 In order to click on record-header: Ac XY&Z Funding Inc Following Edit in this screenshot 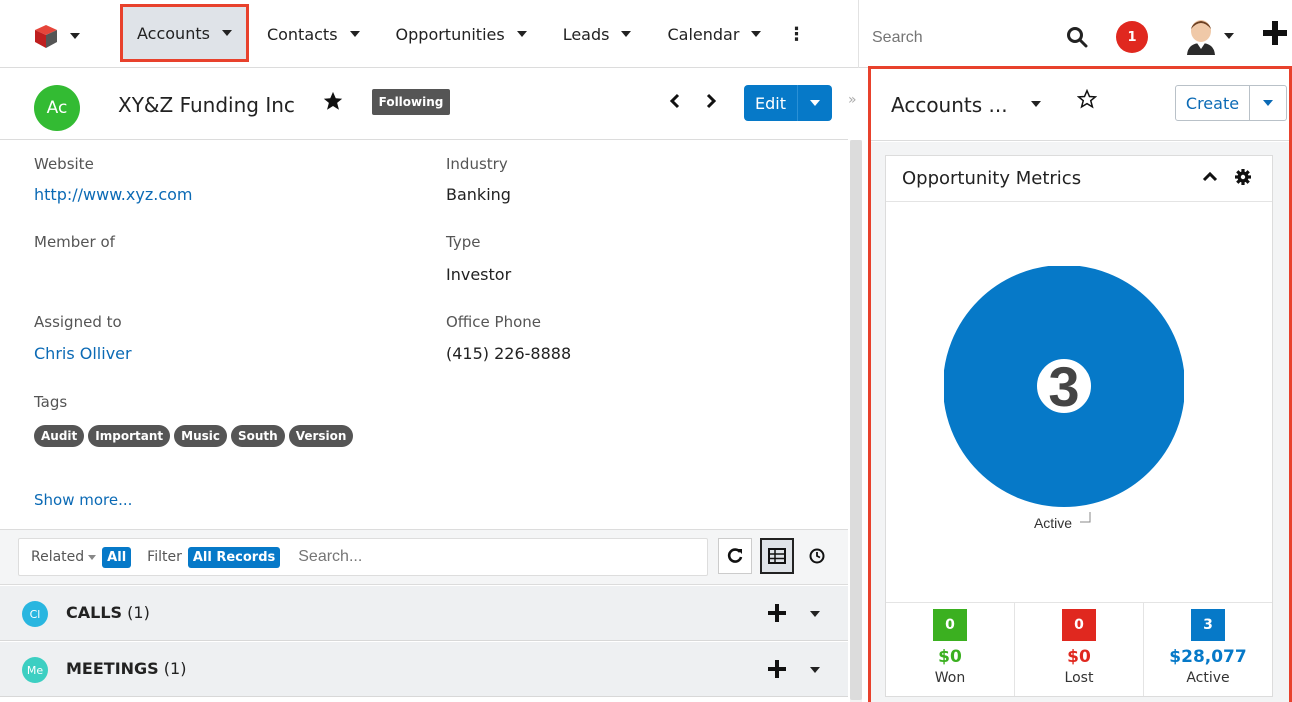, I will do `click(424, 105)`.